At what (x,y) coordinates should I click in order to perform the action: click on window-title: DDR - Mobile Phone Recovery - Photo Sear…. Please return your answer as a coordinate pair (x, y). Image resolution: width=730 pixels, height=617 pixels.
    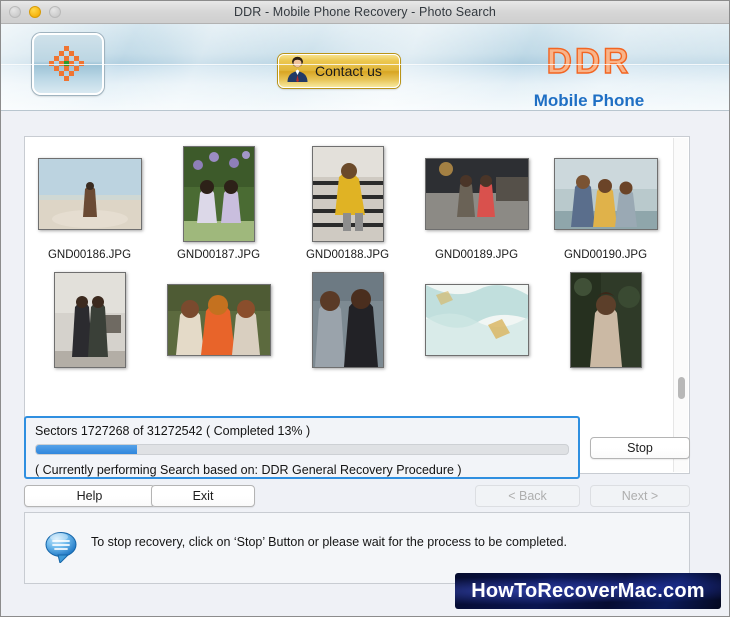
    Looking at the image, I should click on (365, 12).